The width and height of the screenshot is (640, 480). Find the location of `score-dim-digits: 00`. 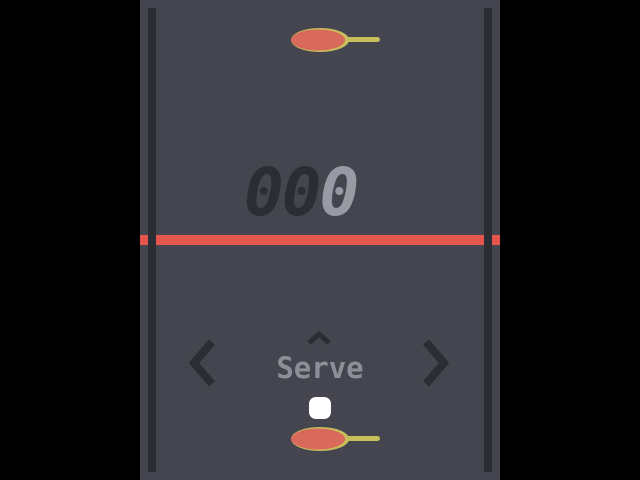

score-dim-digits: 00 is located at coordinates (282, 192).